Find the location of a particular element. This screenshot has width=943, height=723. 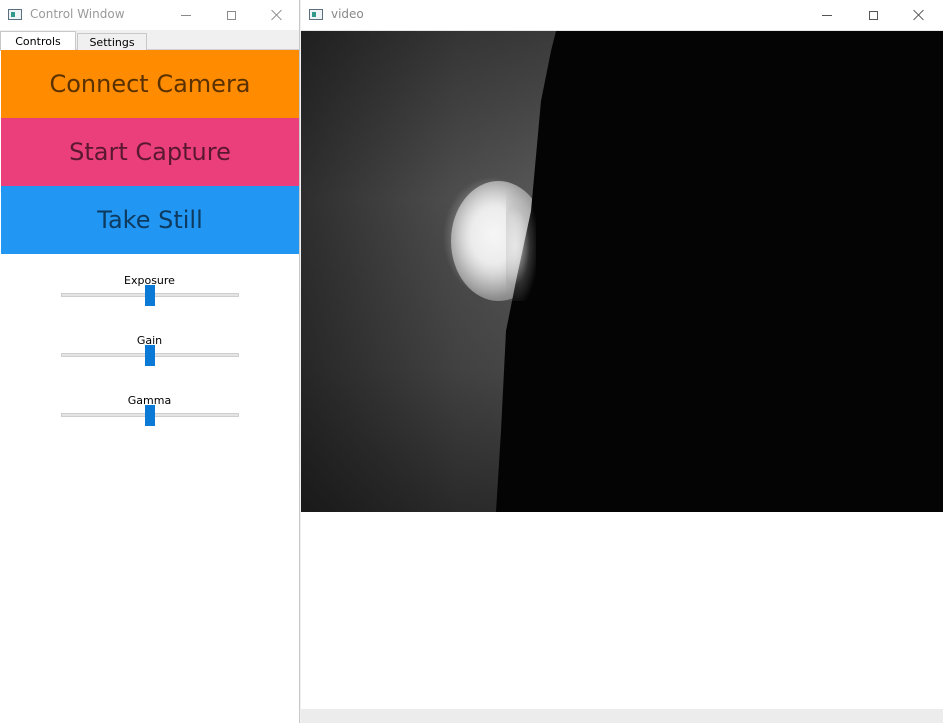

take-still-button: Take Still is located at coordinates (150, 220).